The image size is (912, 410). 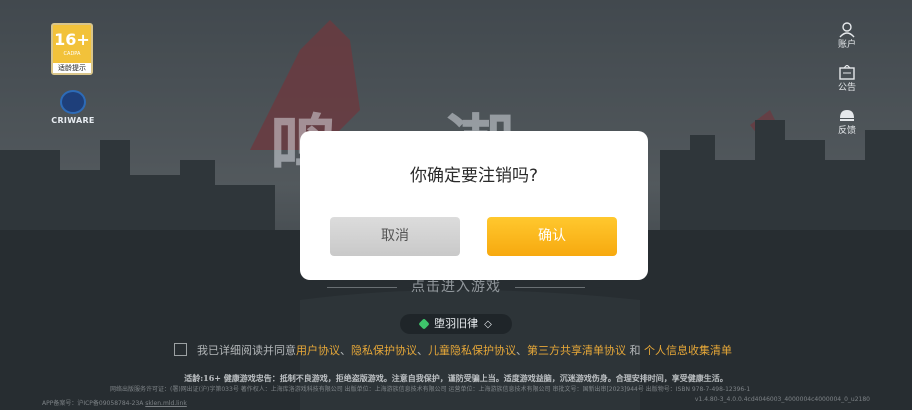 What do you see at coordinates (72, 68) in the screenshot?
I see `age-rating-tip: 适龄提示` at bounding box center [72, 68].